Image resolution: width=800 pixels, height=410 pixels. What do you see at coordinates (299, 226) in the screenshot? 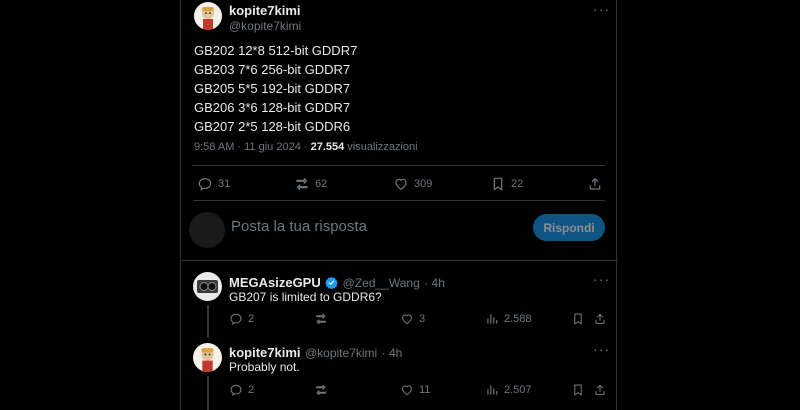
I see `reply-input: Posta la tua risposta` at bounding box center [299, 226].